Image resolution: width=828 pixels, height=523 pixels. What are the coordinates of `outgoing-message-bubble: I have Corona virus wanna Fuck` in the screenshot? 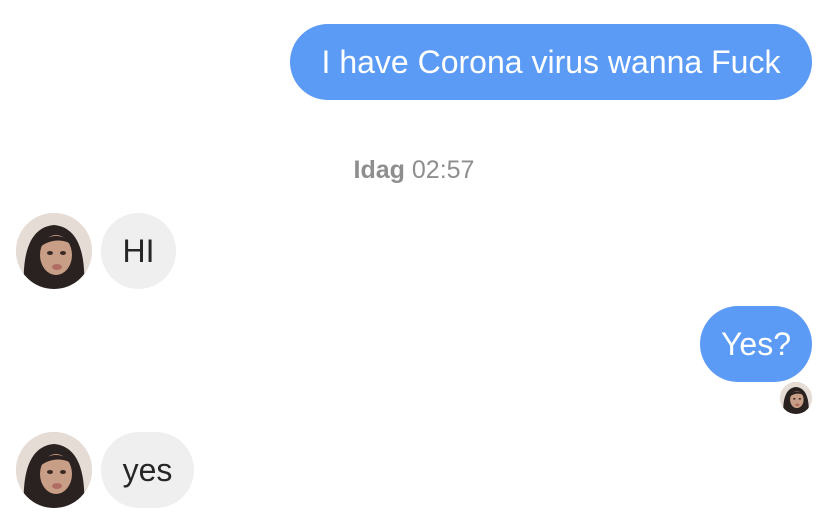 It's located at (551, 62).